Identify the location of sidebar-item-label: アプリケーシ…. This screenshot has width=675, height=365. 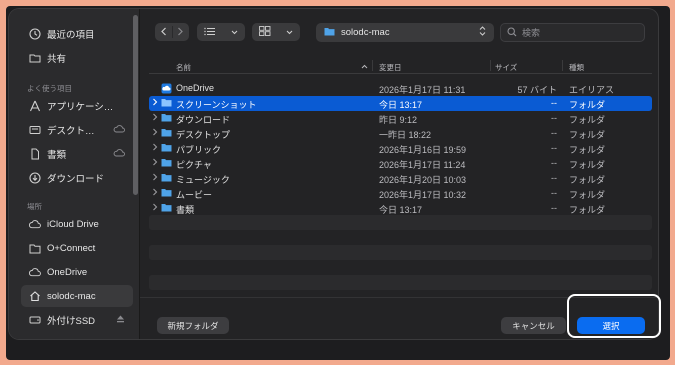
(80, 107).